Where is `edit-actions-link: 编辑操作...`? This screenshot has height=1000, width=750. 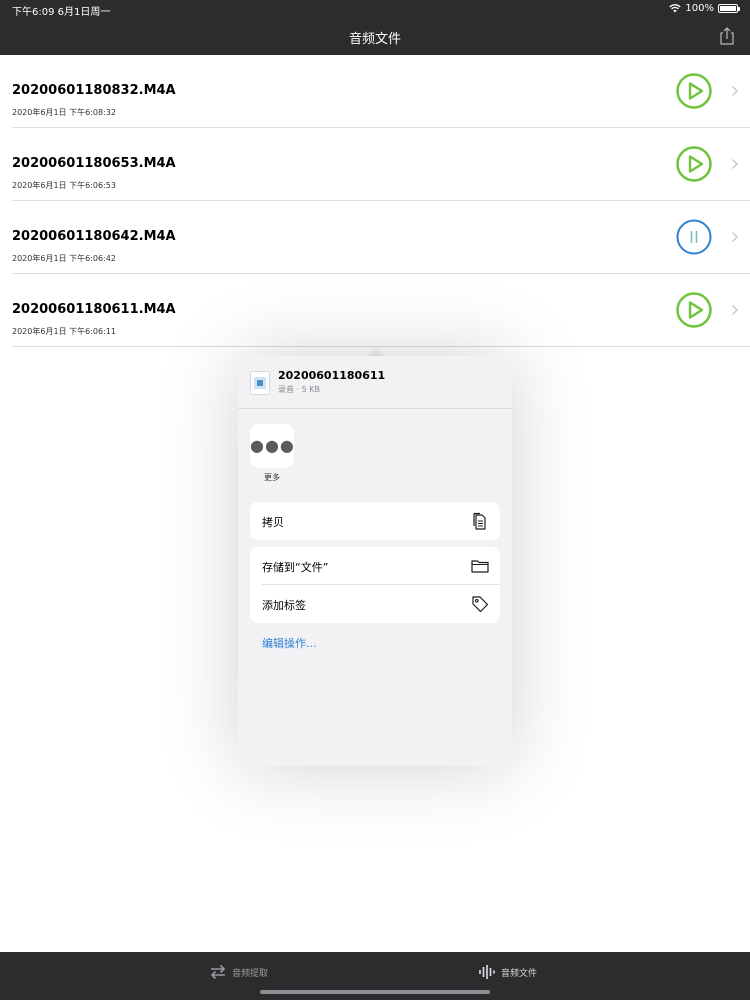 edit-actions-link: 编辑操作... is located at coordinates (289, 643).